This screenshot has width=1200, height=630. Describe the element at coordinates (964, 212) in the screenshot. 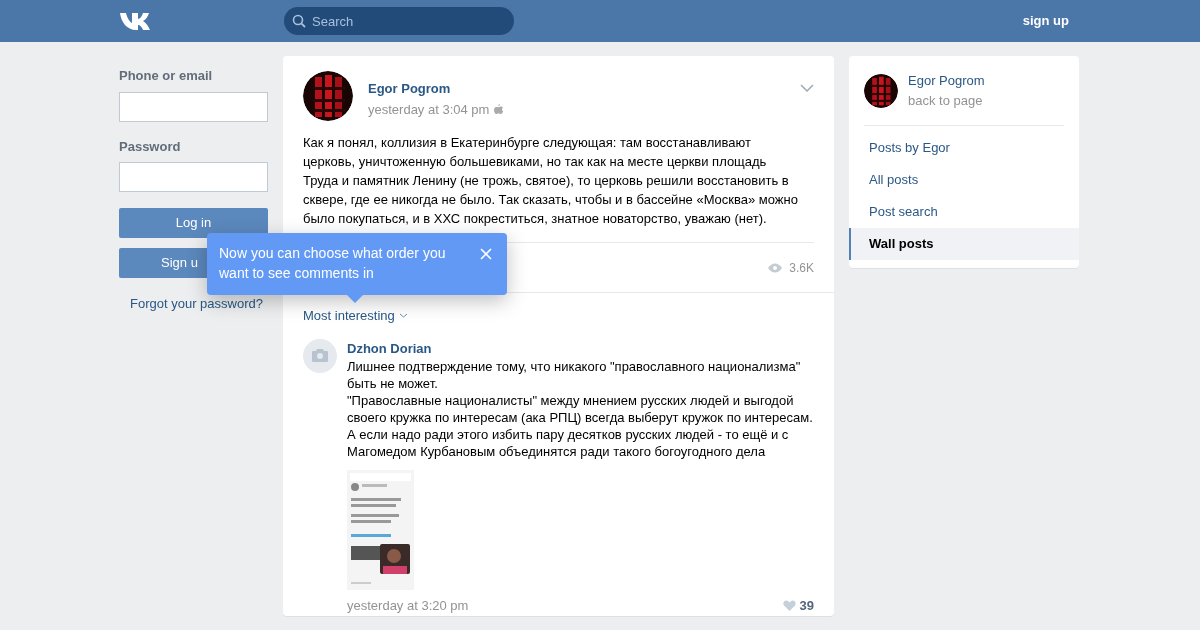

I see `sidebar-item: Post search` at that location.